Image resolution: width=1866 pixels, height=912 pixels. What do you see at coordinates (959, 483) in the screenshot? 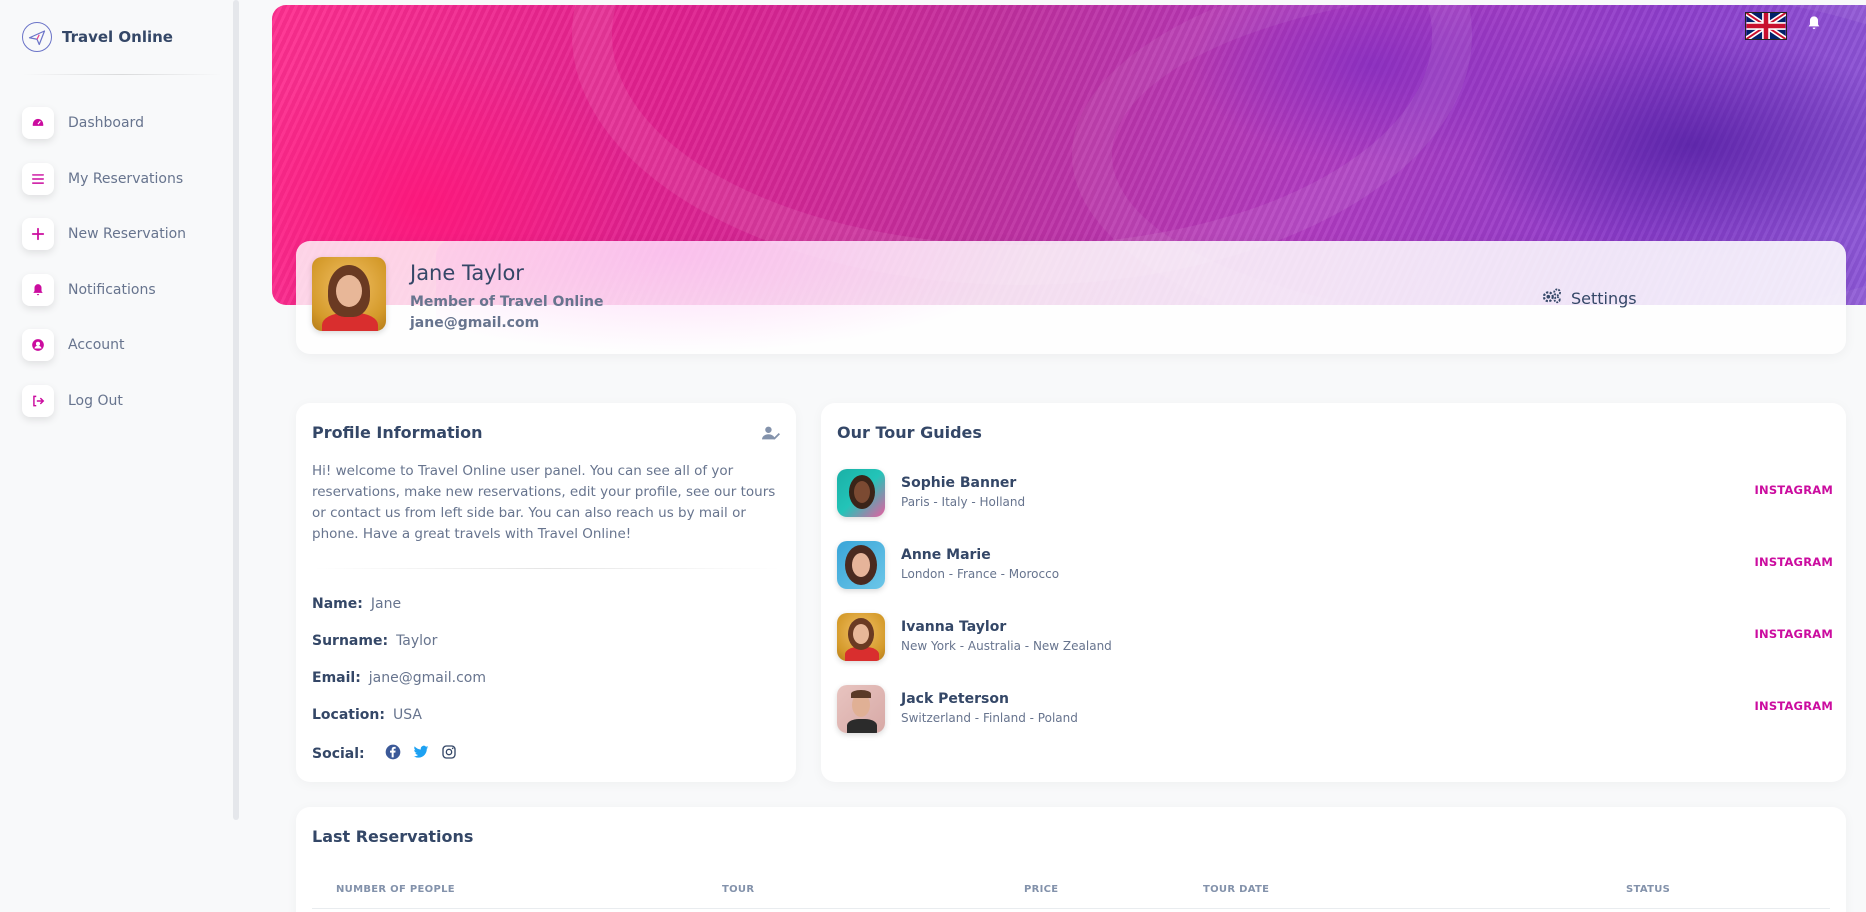
I see `guide-name: Sophie Banner` at bounding box center [959, 483].